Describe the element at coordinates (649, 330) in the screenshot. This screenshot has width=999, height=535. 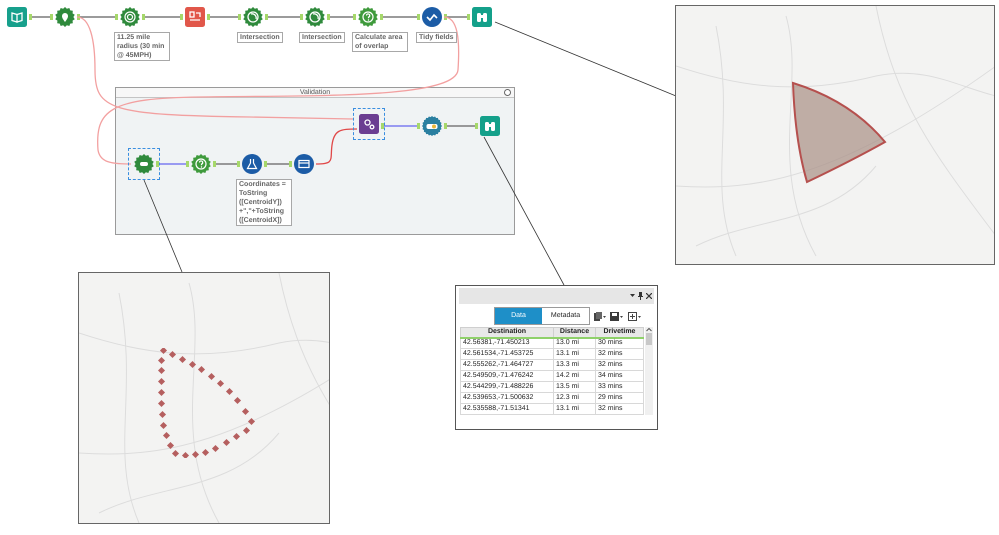
I see `scroll-up-icon` at that location.